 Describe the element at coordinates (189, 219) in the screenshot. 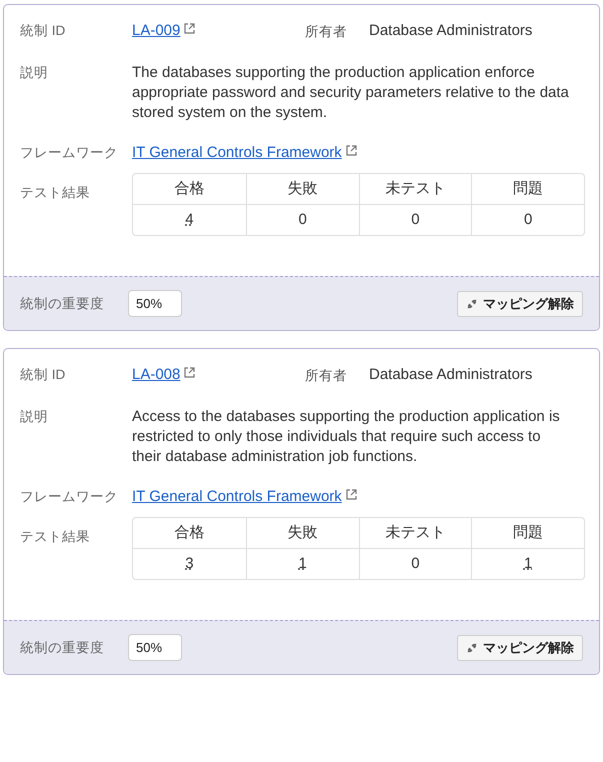

I see `result-count-link: 4` at that location.